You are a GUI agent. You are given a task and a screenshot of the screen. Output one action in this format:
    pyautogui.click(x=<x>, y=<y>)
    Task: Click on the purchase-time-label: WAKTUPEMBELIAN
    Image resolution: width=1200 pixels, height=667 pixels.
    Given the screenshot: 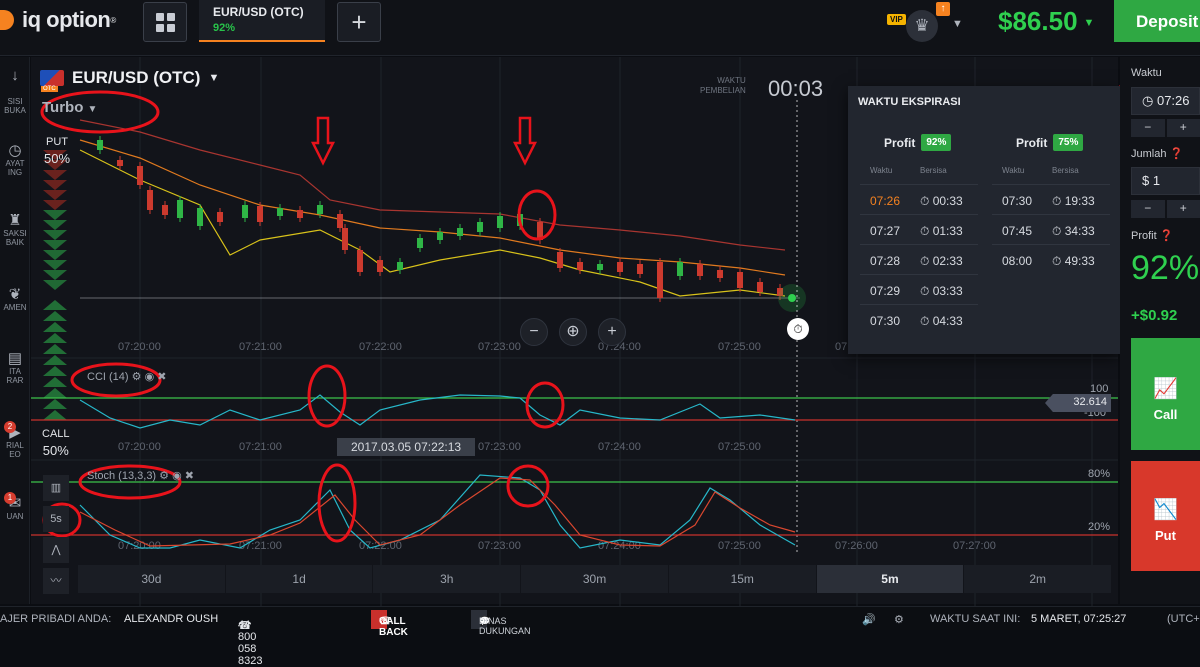 What is the action you would take?
    pyautogui.click(x=723, y=86)
    